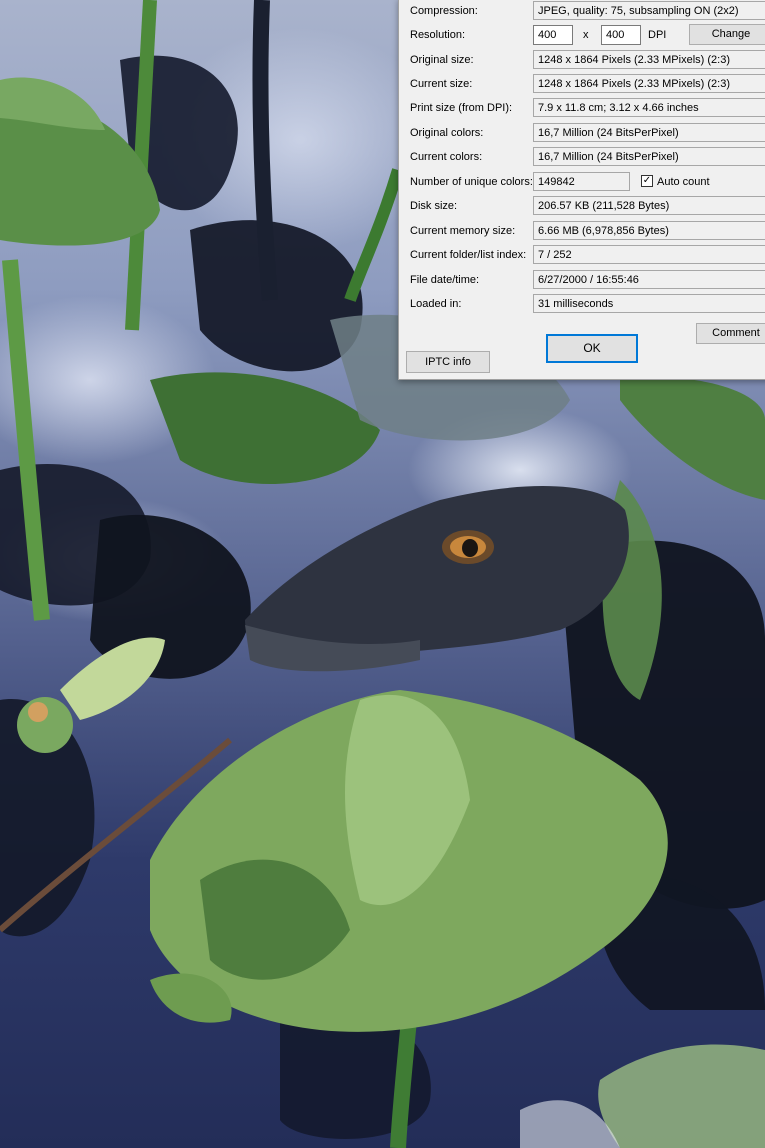  Describe the element at coordinates (649, 254) in the screenshot. I see `folder-index-value: 7 / 252` at that location.